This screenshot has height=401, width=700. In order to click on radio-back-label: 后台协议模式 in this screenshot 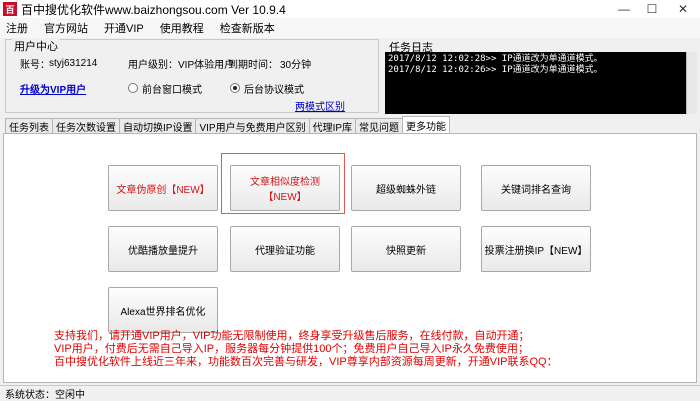, I will do `click(274, 90)`.